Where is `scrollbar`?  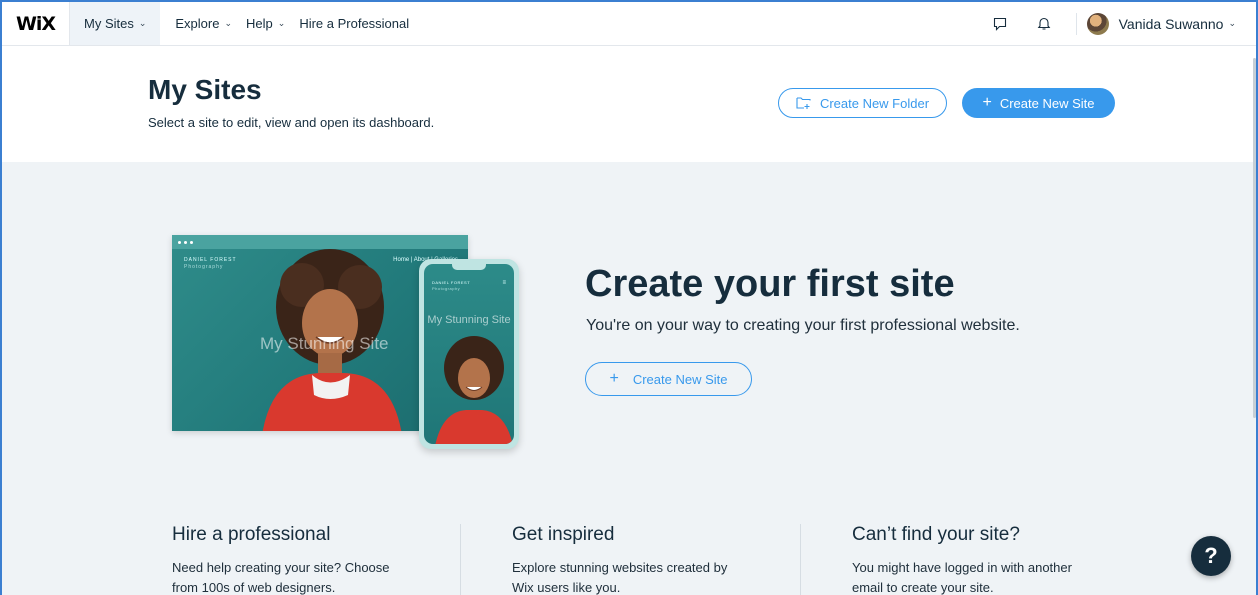
scrollbar is located at coordinates (1254, 238).